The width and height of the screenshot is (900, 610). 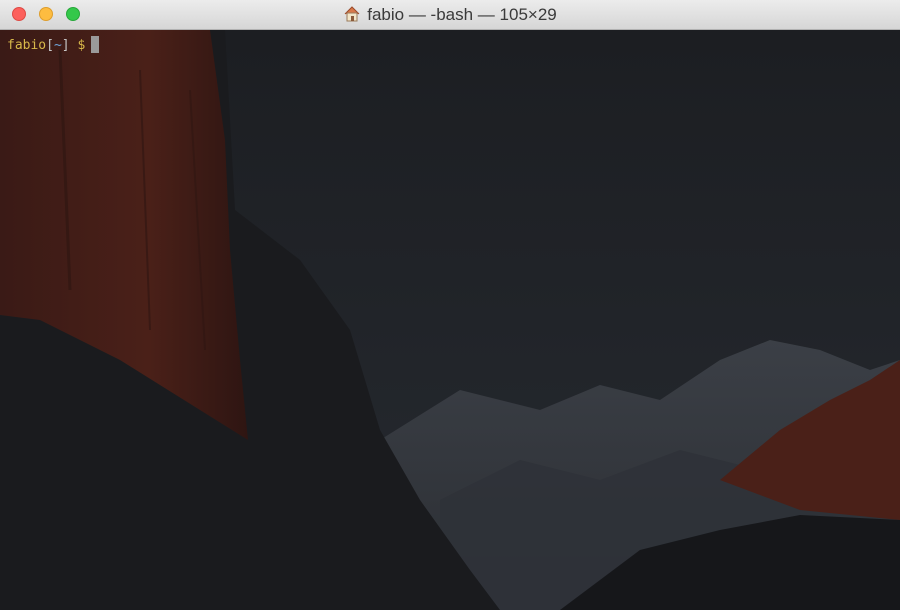 What do you see at coordinates (50, 45) in the screenshot?
I see `prompt-open-bracket: [` at bounding box center [50, 45].